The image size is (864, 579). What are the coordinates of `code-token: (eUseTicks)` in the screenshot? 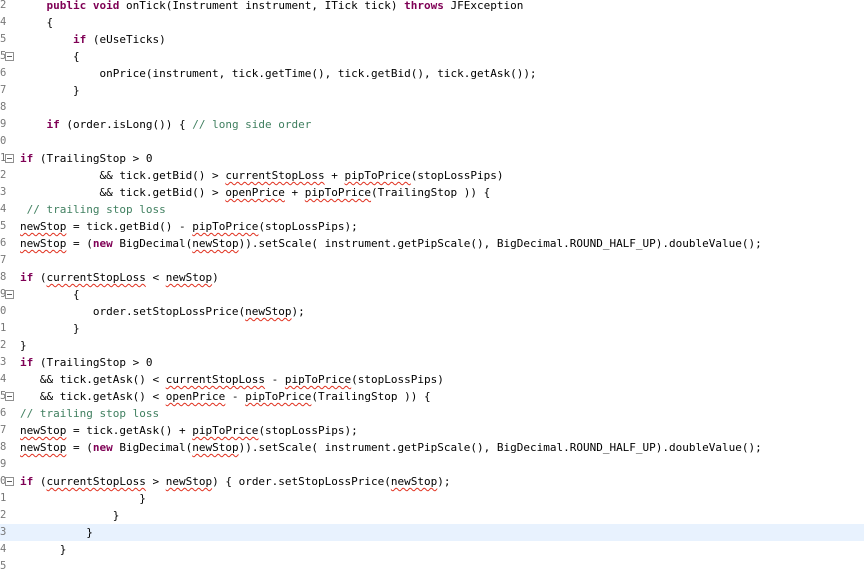 It's located at (126, 39).